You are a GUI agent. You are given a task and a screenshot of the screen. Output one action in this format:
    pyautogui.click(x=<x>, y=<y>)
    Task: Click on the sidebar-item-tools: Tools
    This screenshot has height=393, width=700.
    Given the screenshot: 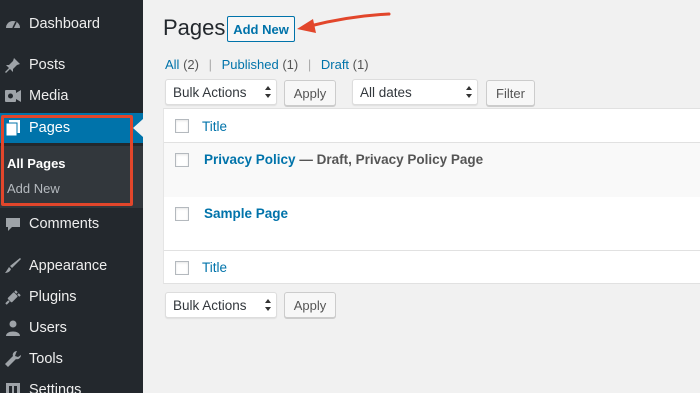 What is the action you would take?
    pyautogui.click(x=71, y=359)
    